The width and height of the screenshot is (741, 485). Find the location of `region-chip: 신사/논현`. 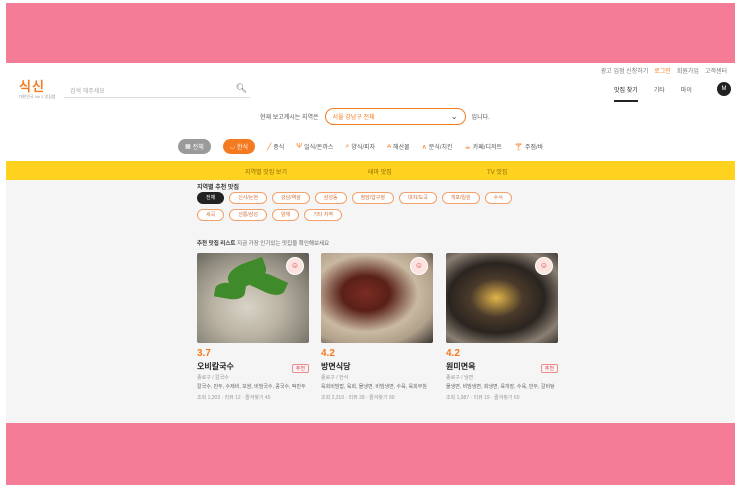

region-chip: 신사/논현 is located at coordinates (248, 198).